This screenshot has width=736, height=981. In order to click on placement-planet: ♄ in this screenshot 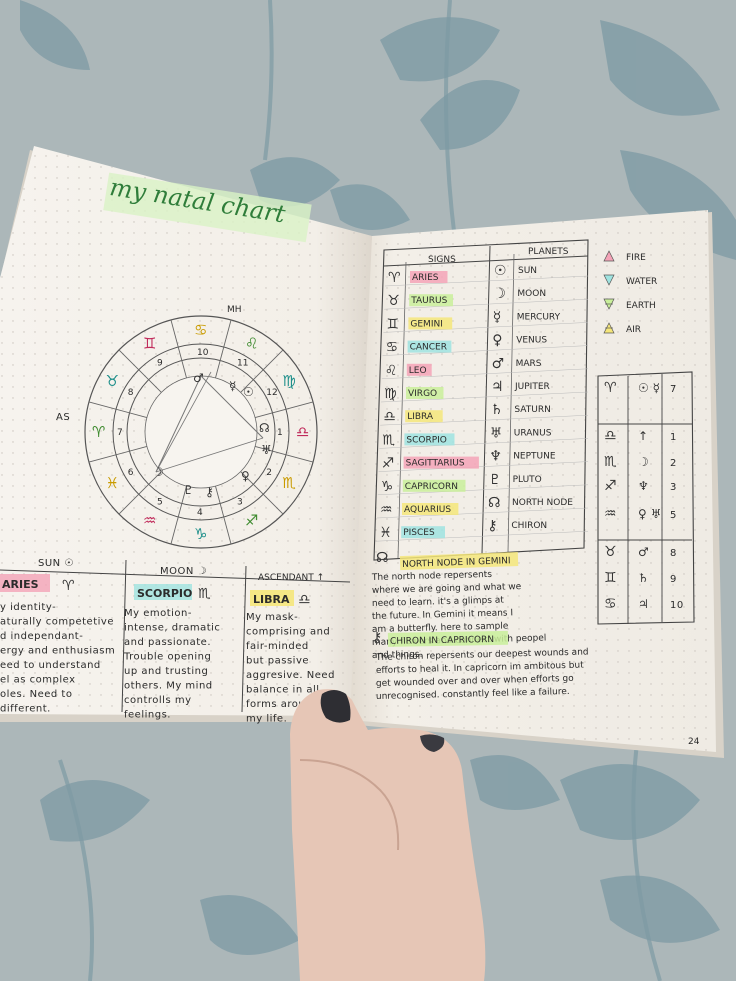, I will do `click(643, 578)`.